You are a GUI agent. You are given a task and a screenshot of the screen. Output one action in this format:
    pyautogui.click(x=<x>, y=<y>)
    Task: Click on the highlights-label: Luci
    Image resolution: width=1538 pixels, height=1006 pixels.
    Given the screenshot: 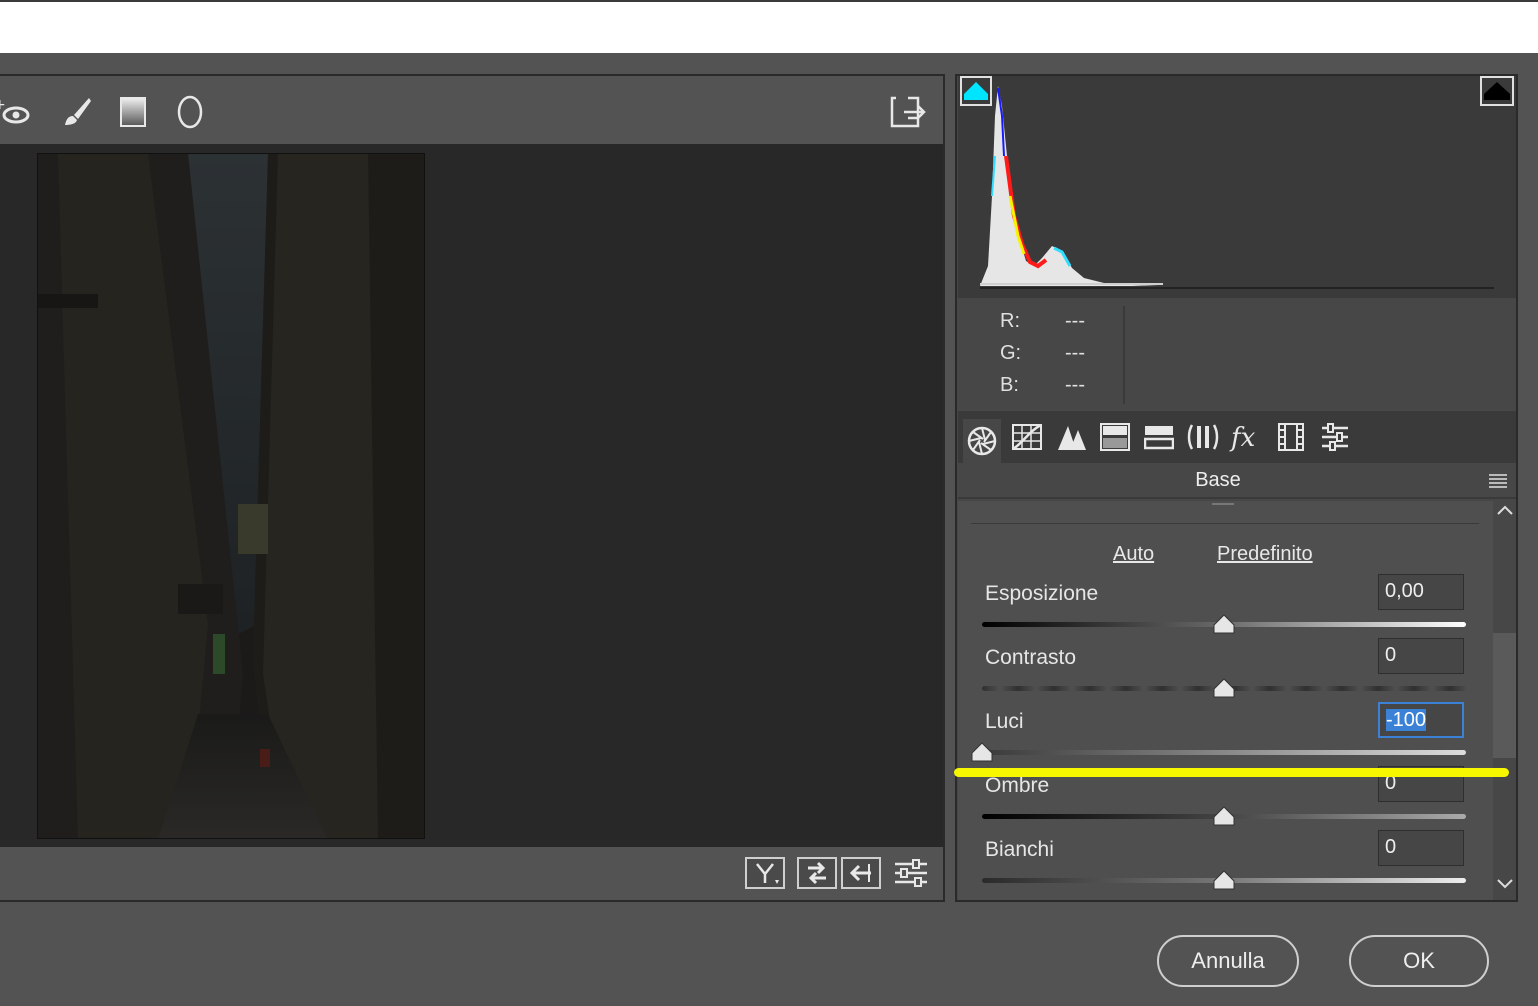 What is the action you would take?
    pyautogui.click(x=1004, y=721)
    